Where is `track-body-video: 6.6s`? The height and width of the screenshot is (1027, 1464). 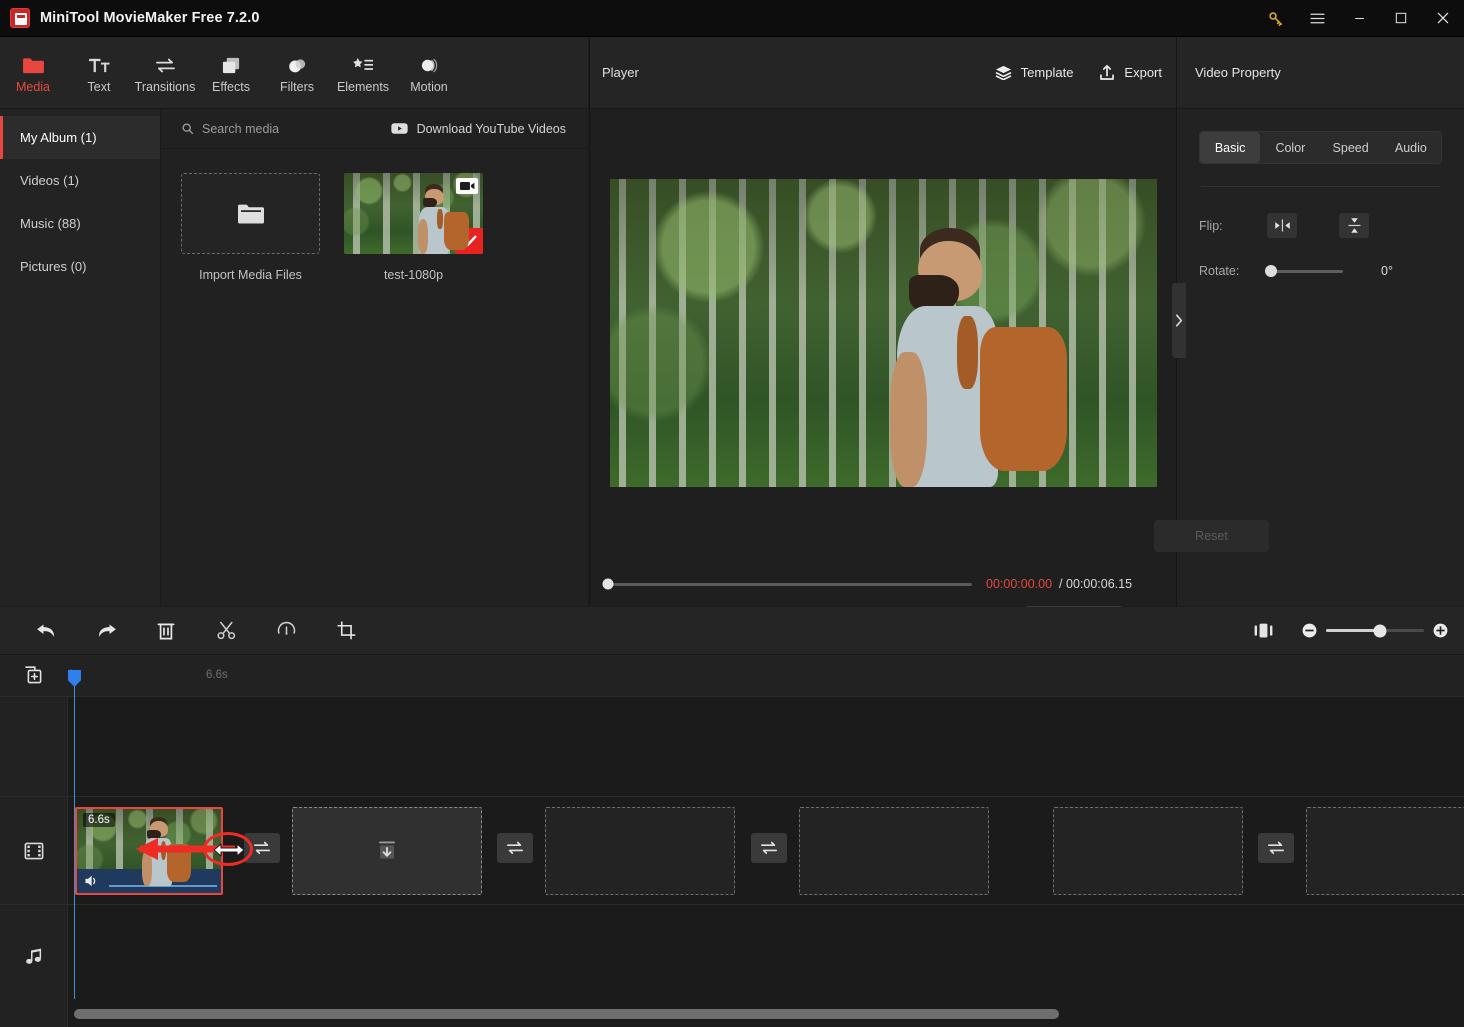
track-body-video: 6.6s is located at coordinates (766, 850).